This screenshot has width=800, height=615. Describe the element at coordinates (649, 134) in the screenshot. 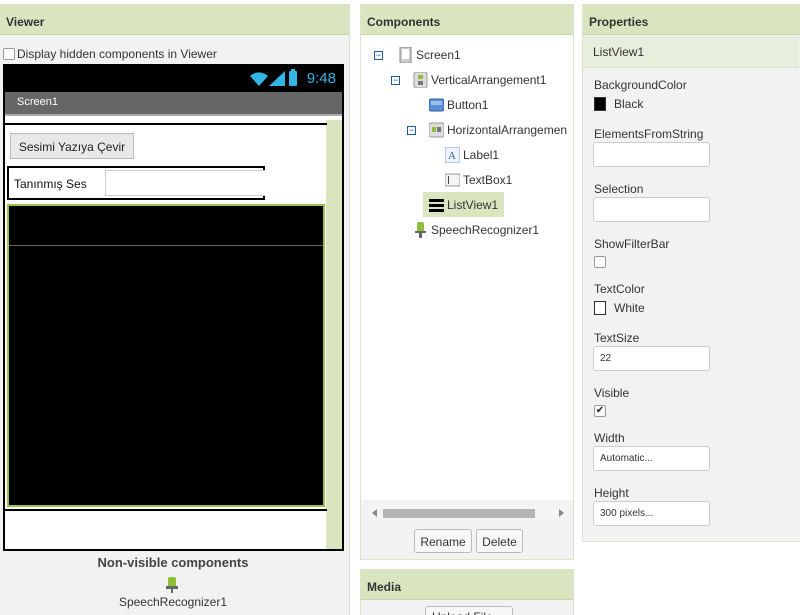

I see `prop-label-elements-from-string: ElementsFromString` at that location.